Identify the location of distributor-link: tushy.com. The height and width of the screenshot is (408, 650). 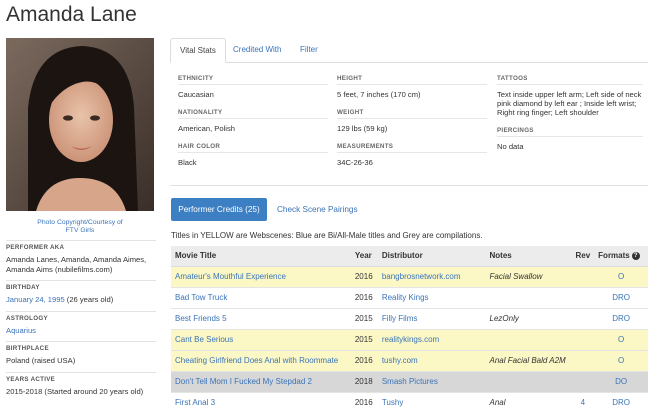
(400, 360).